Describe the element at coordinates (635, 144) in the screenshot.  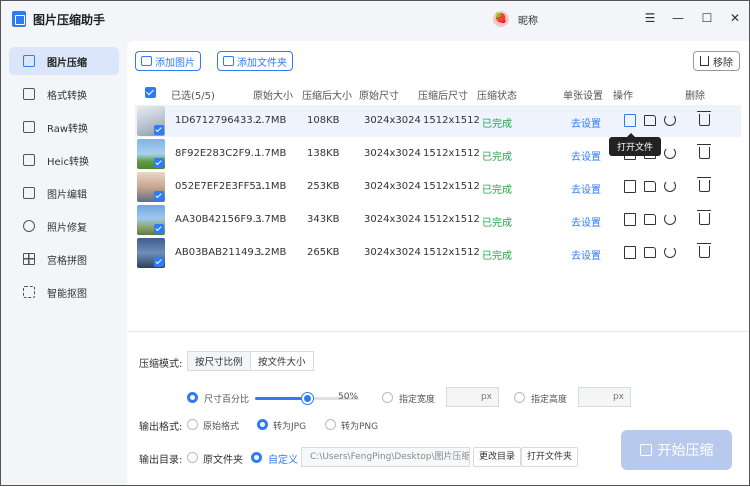
I see `tooltip: 打开文件` at that location.